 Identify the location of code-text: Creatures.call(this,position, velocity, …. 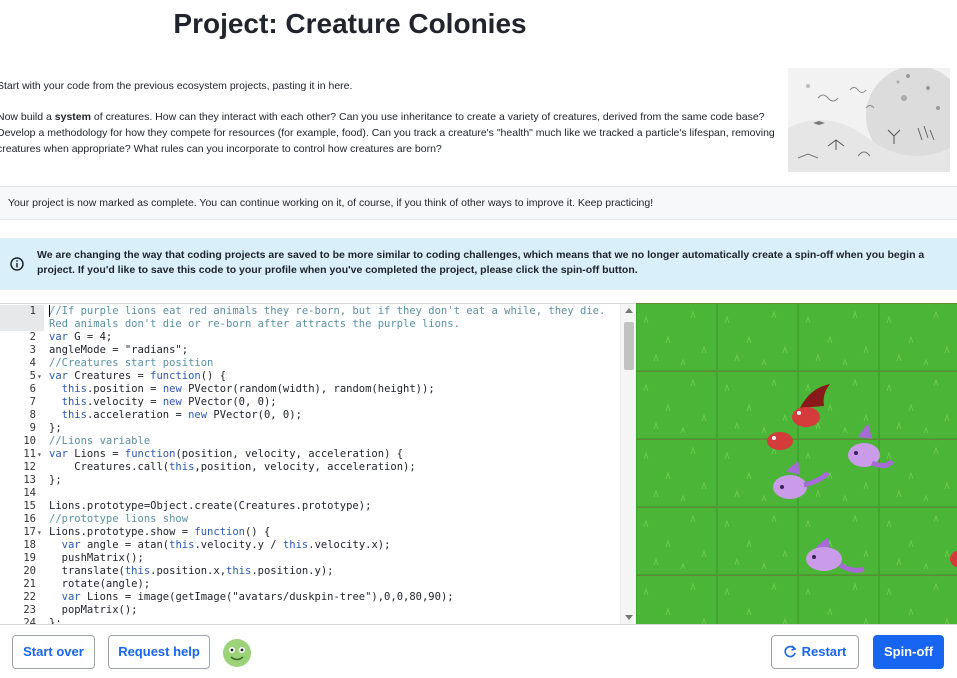
(232, 467).